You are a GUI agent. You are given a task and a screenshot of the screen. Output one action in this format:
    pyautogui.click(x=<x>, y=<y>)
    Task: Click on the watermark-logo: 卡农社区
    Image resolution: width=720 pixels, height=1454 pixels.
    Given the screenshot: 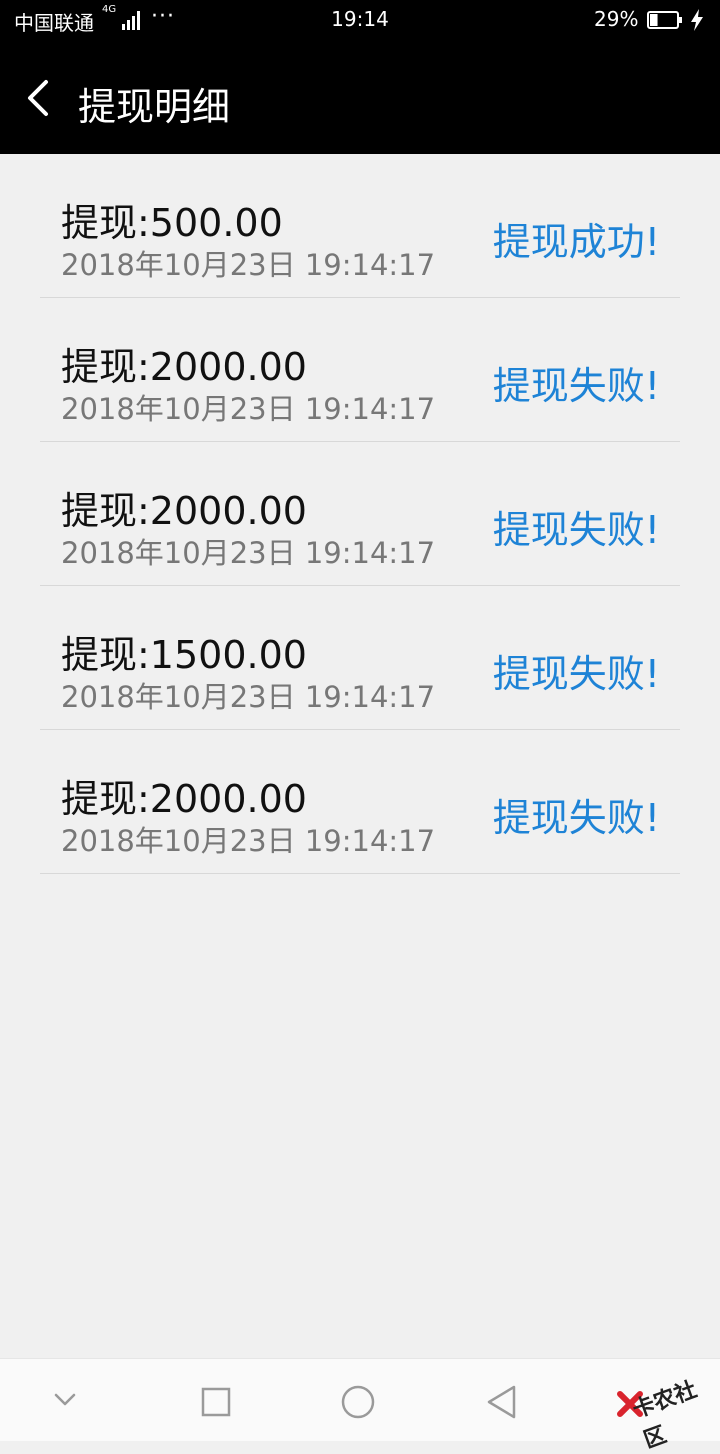 What is the action you would take?
    pyautogui.click(x=666, y=1396)
    